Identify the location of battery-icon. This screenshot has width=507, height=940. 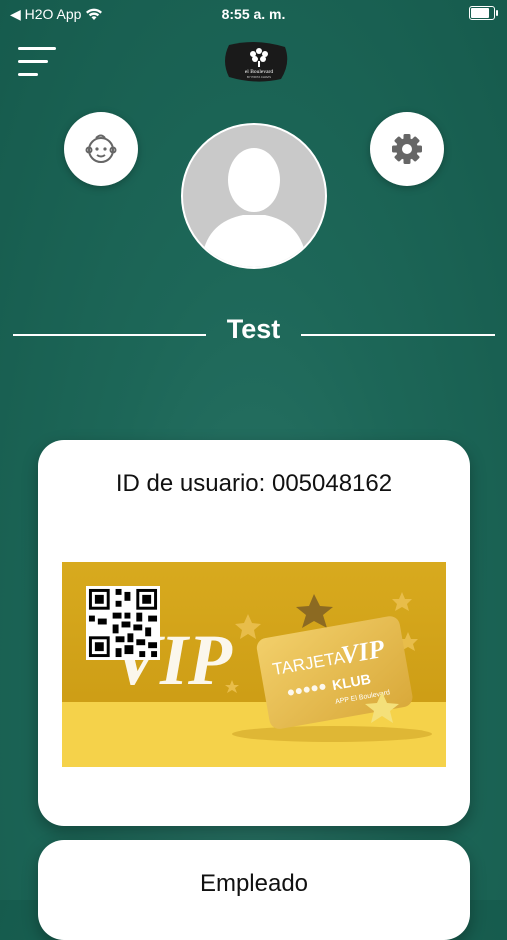
(483, 13).